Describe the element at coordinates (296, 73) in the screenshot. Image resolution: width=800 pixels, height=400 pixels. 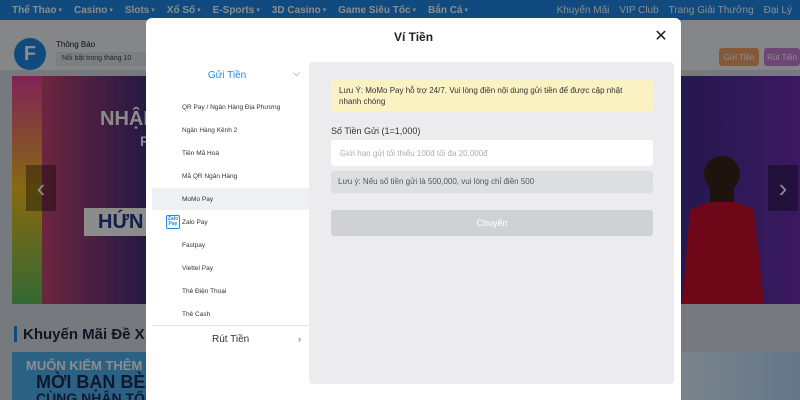
I see `chevron-down-icon: ⌵` at that location.